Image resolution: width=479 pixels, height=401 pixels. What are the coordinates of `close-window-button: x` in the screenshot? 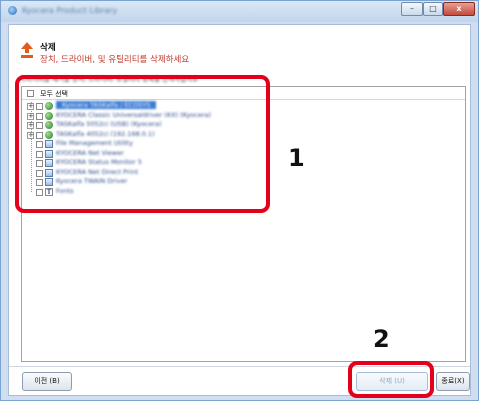 It's located at (459, 9).